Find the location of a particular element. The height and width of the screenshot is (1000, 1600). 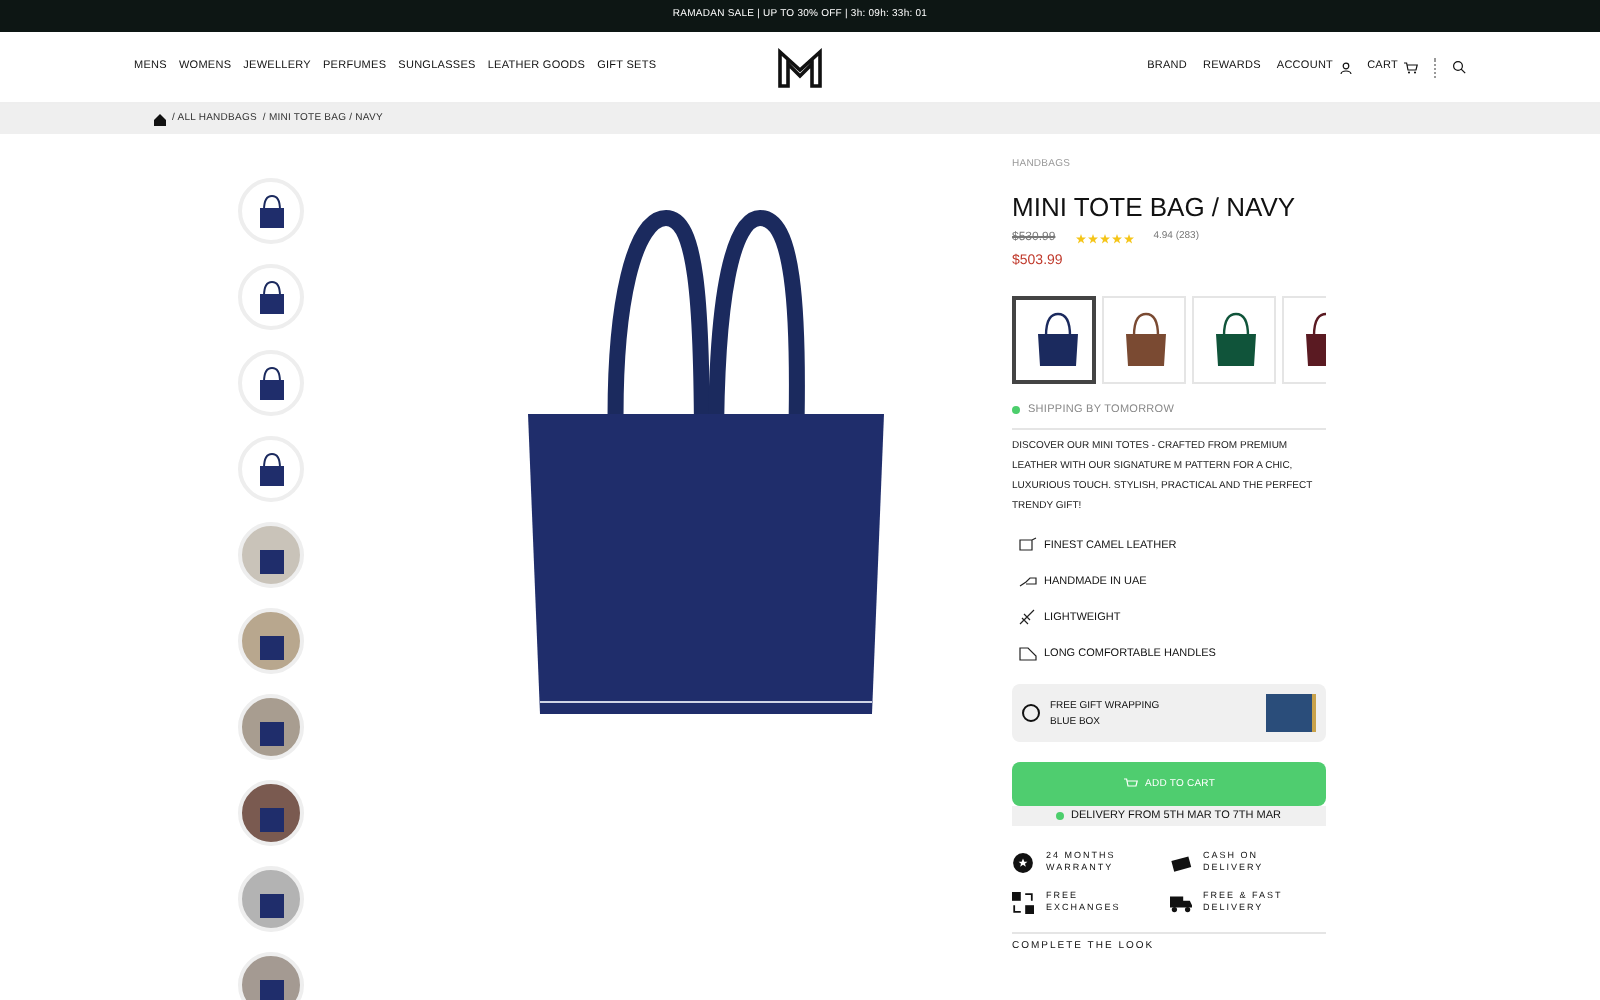

search-icon is located at coordinates (1459, 67).